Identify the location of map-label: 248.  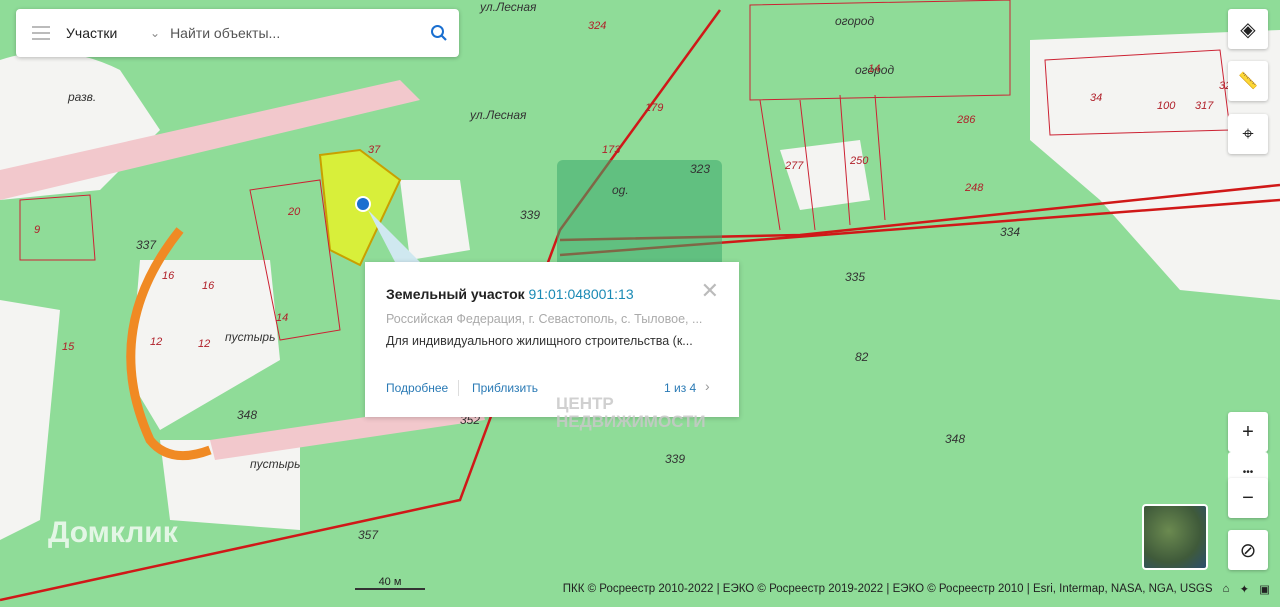
(974, 188).